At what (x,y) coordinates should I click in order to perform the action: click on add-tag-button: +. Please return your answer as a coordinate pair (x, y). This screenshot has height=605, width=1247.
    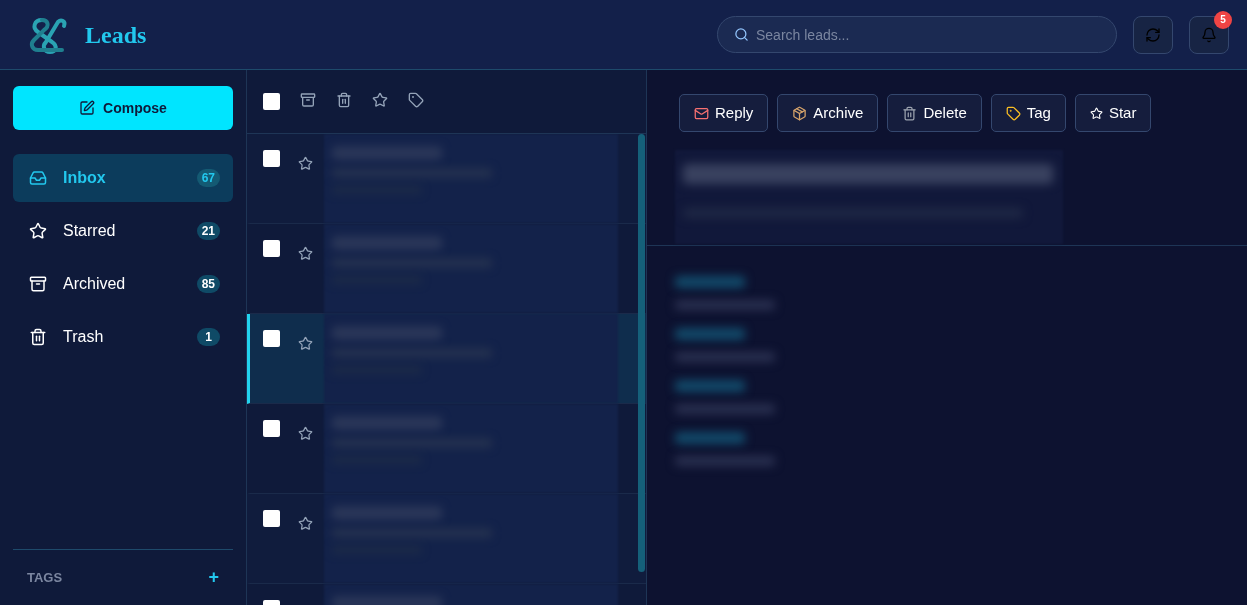
    Looking at the image, I should click on (213, 577).